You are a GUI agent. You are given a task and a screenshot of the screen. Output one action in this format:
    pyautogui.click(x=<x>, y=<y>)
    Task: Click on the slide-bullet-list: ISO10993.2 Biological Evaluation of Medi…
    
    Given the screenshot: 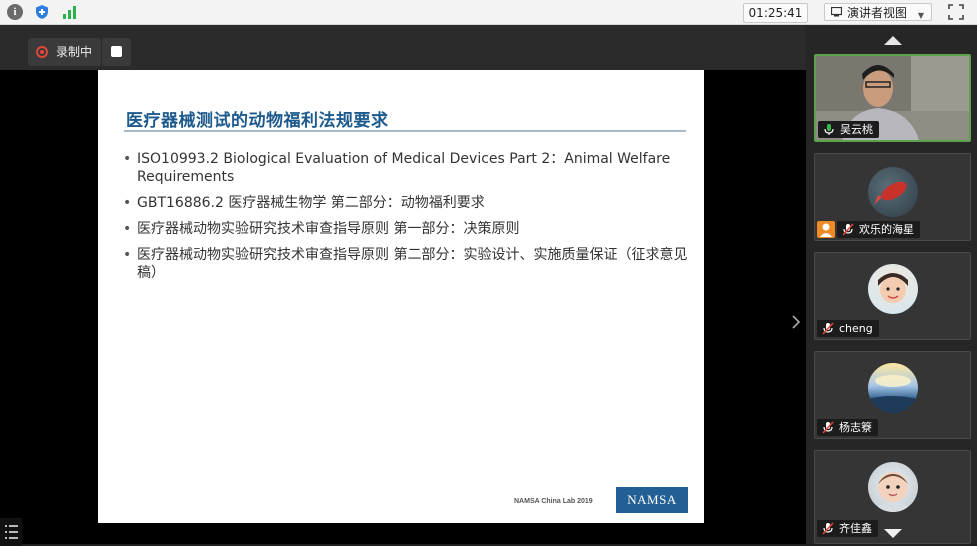 What is the action you would take?
    pyautogui.click(x=407, y=220)
    